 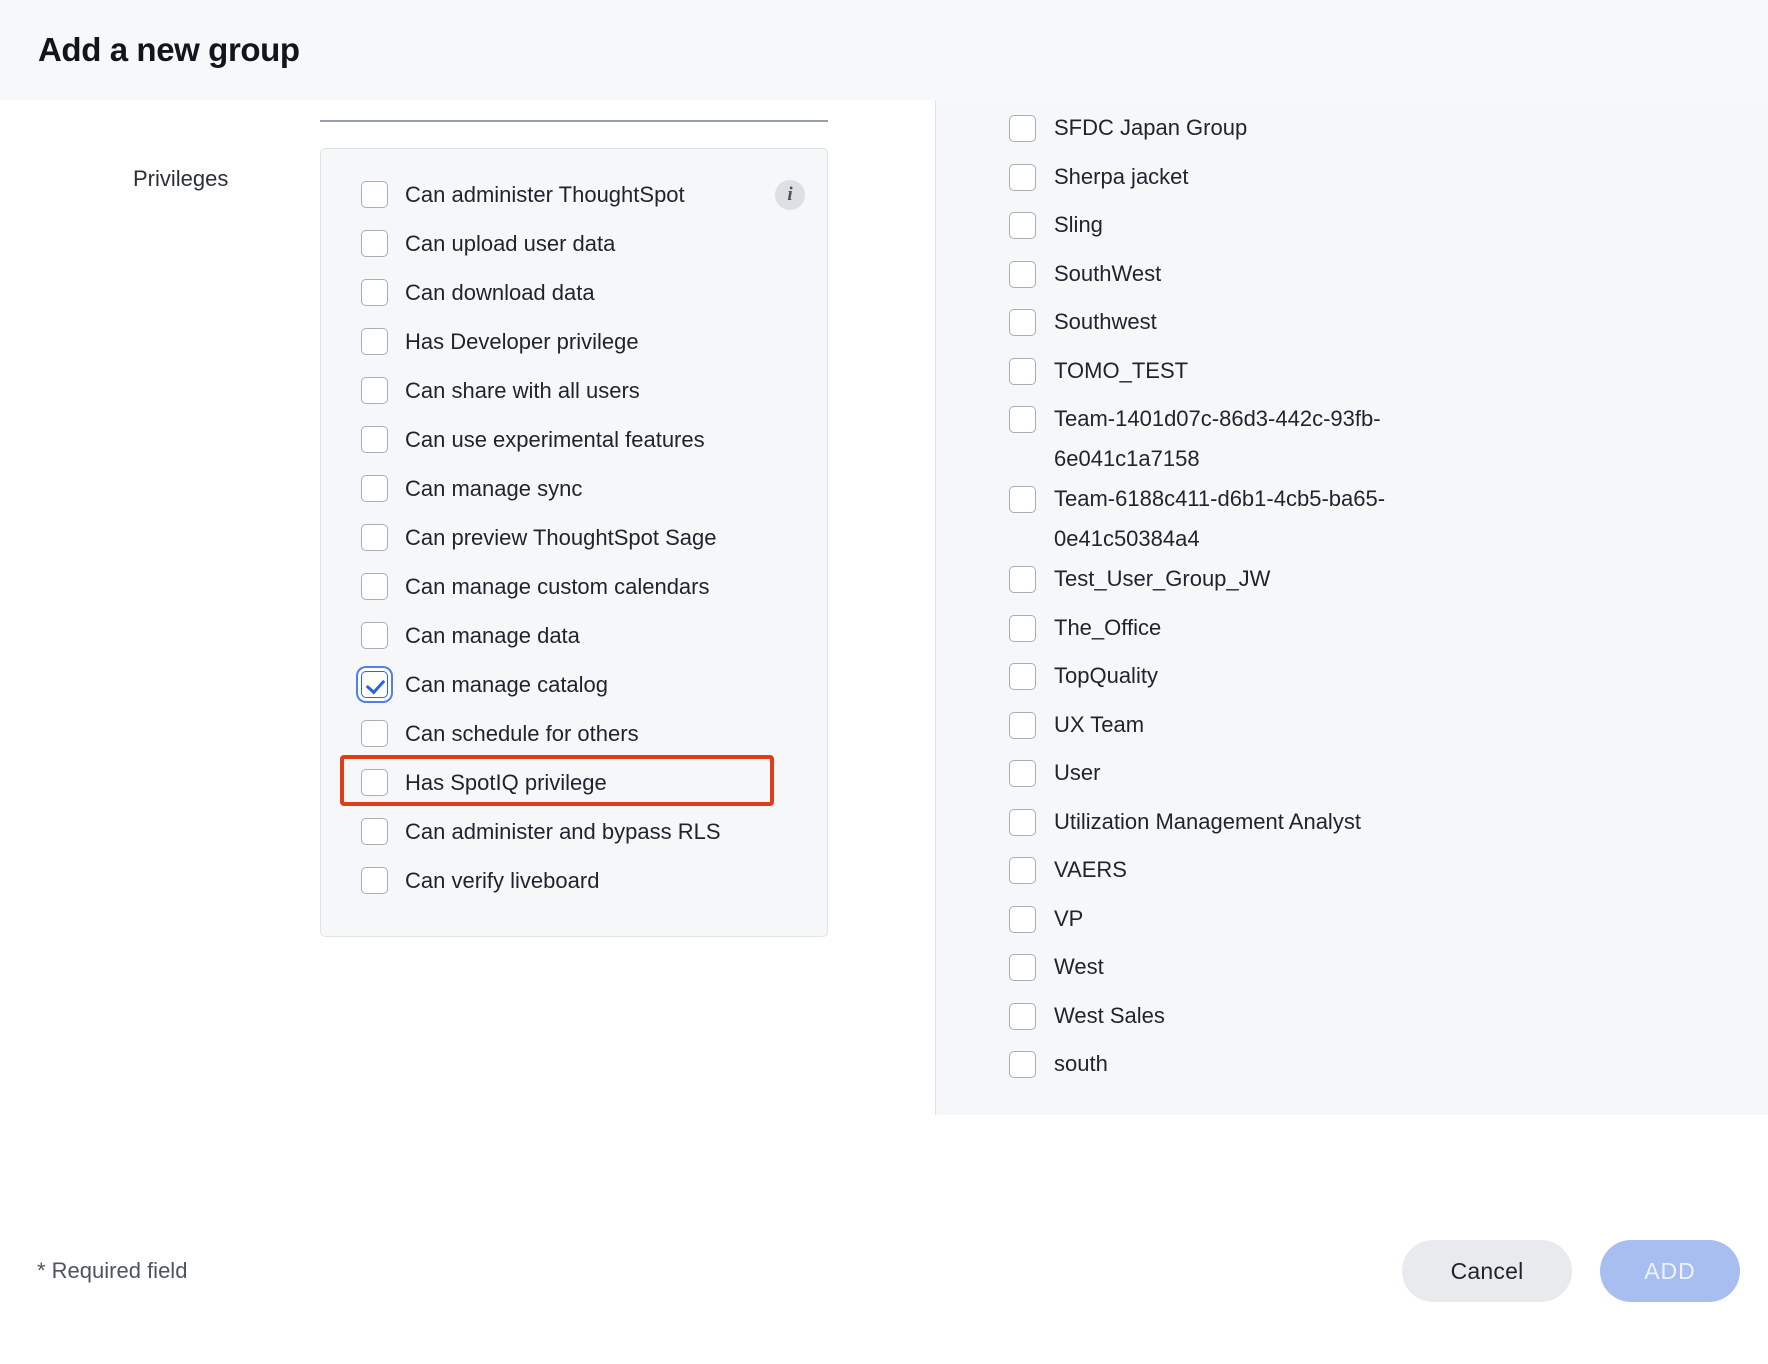 I want to click on group-row: The_Office, so click(x=1352, y=632).